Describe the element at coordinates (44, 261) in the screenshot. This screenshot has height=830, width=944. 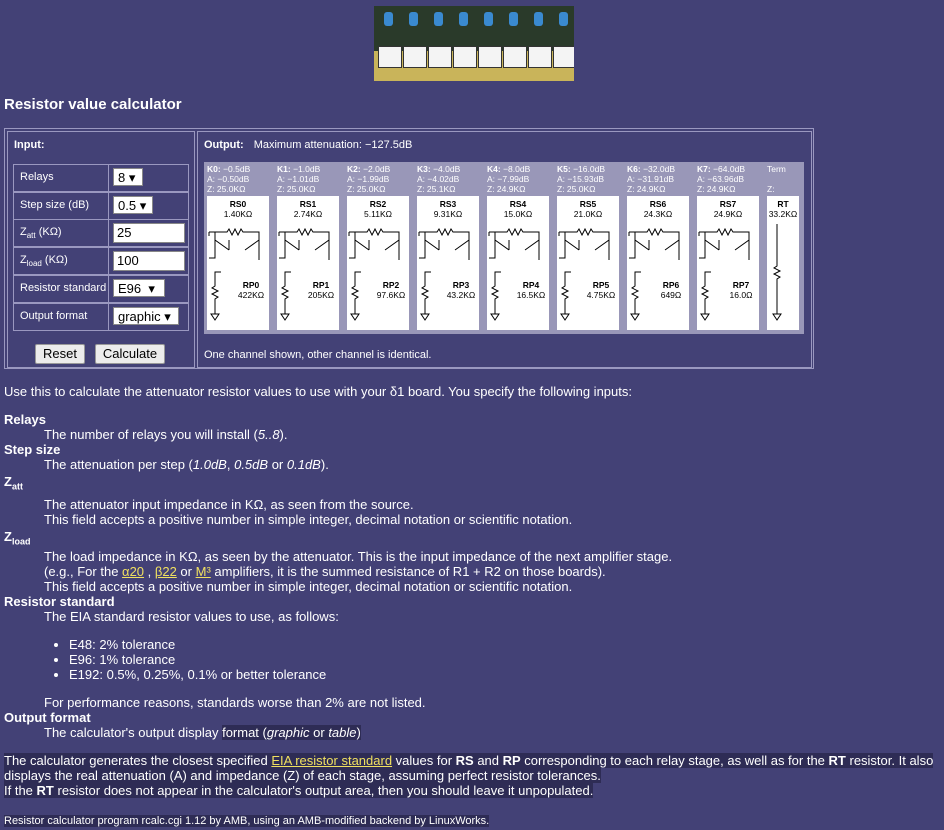
I see `zload-label: Zload (KΩ)` at that location.